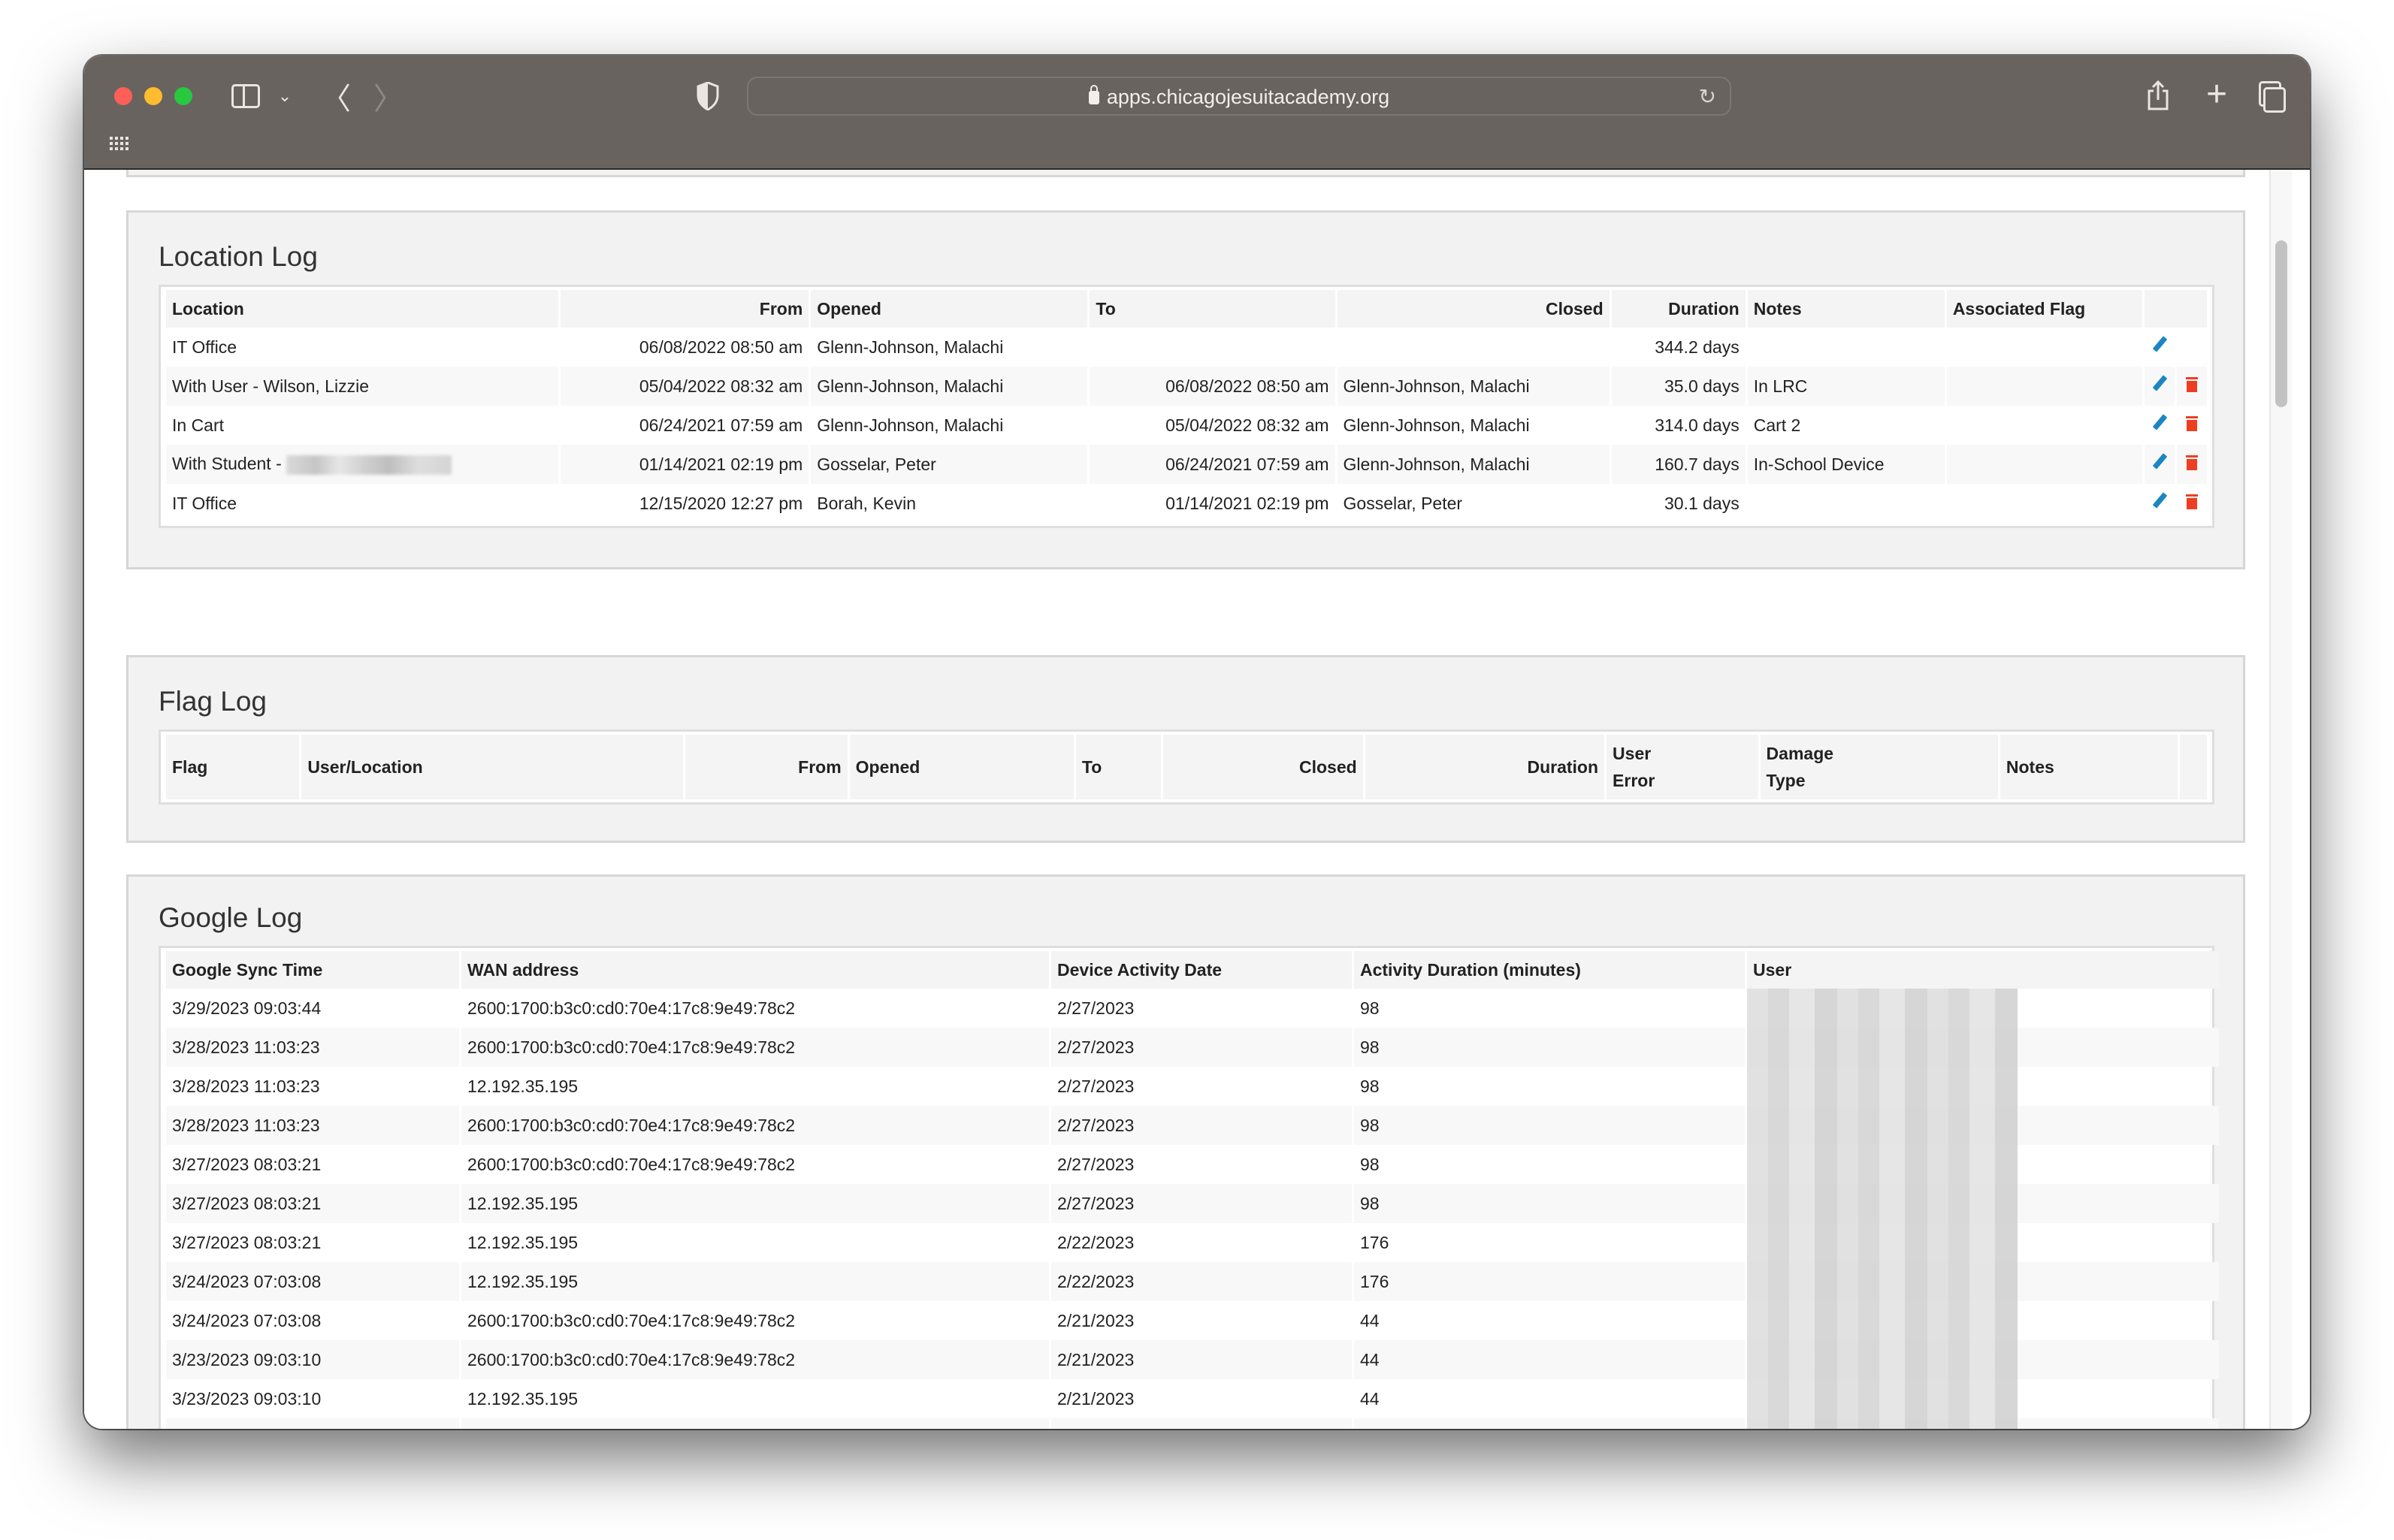 The height and width of the screenshot is (1540, 2394). I want to click on vertical-scrollbar, so click(2280, 799).